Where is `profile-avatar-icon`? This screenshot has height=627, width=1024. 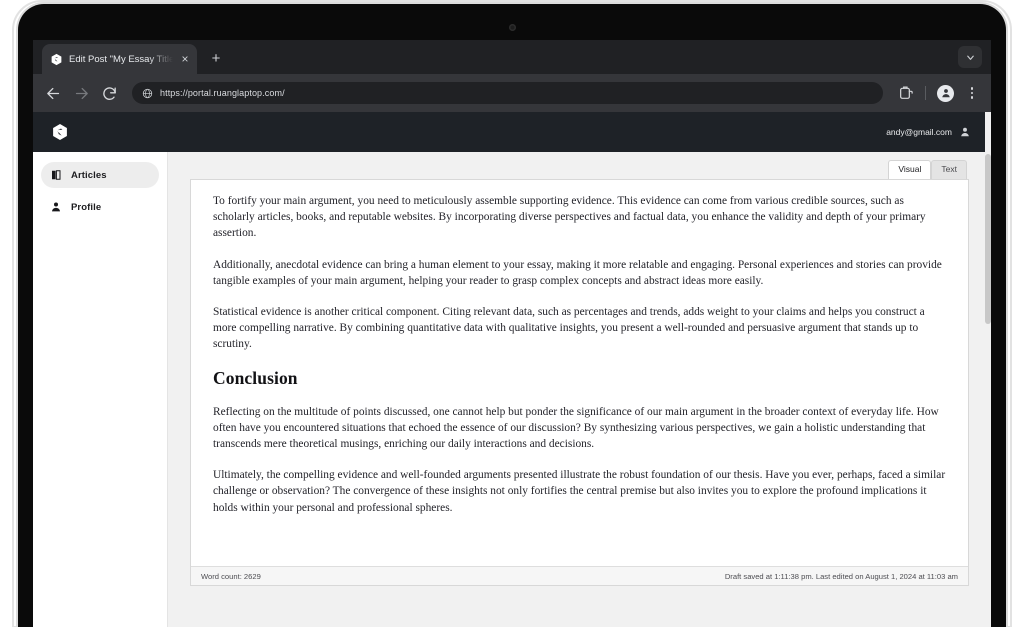
profile-avatar-icon is located at coordinates (945, 93).